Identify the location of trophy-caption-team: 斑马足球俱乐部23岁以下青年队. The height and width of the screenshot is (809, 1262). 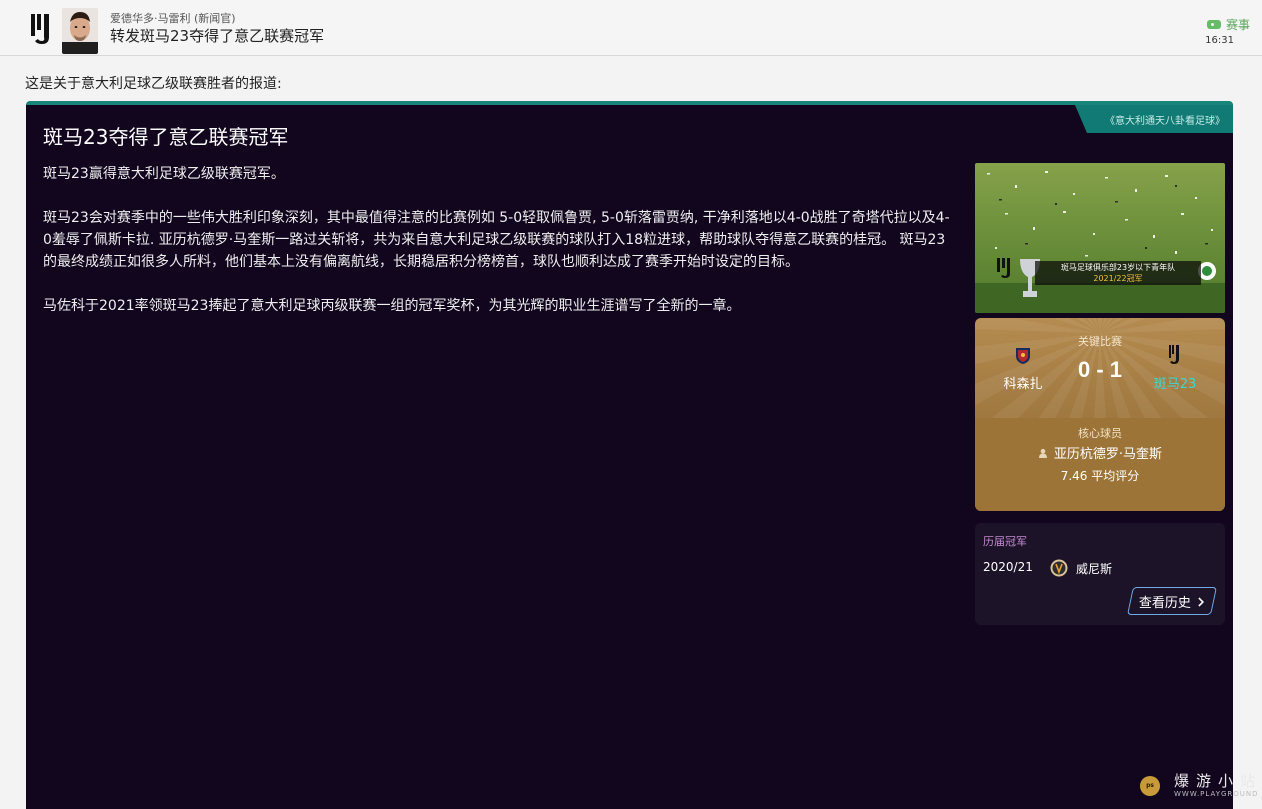
(1118, 267).